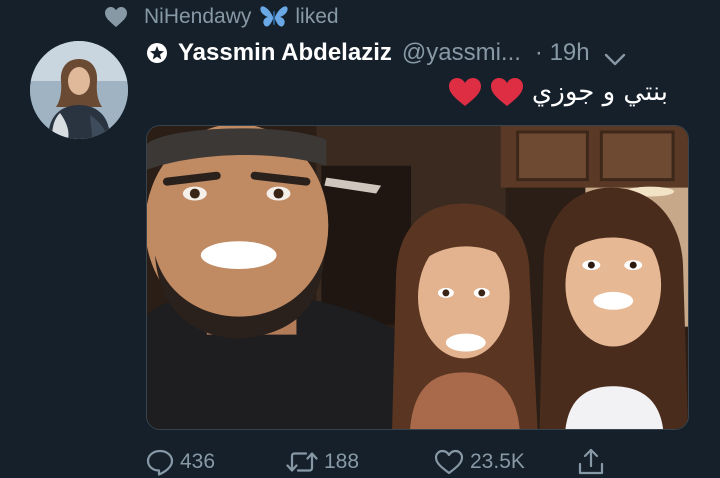 Image resolution: width=720 pixels, height=478 pixels. What do you see at coordinates (116, 17) in the screenshot?
I see `heart-icon` at bounding box center [116, 17].